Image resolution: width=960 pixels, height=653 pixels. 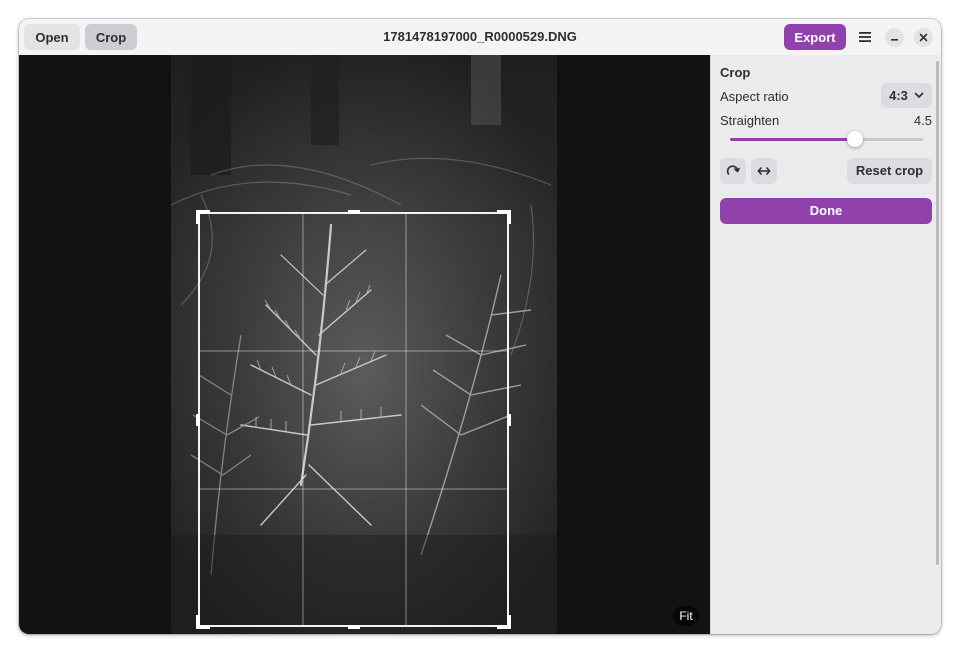 What do you see at coordinates (504, 217) in the screenshot?
I see `crop-handle-top-right` at bounding box center [504, 217].